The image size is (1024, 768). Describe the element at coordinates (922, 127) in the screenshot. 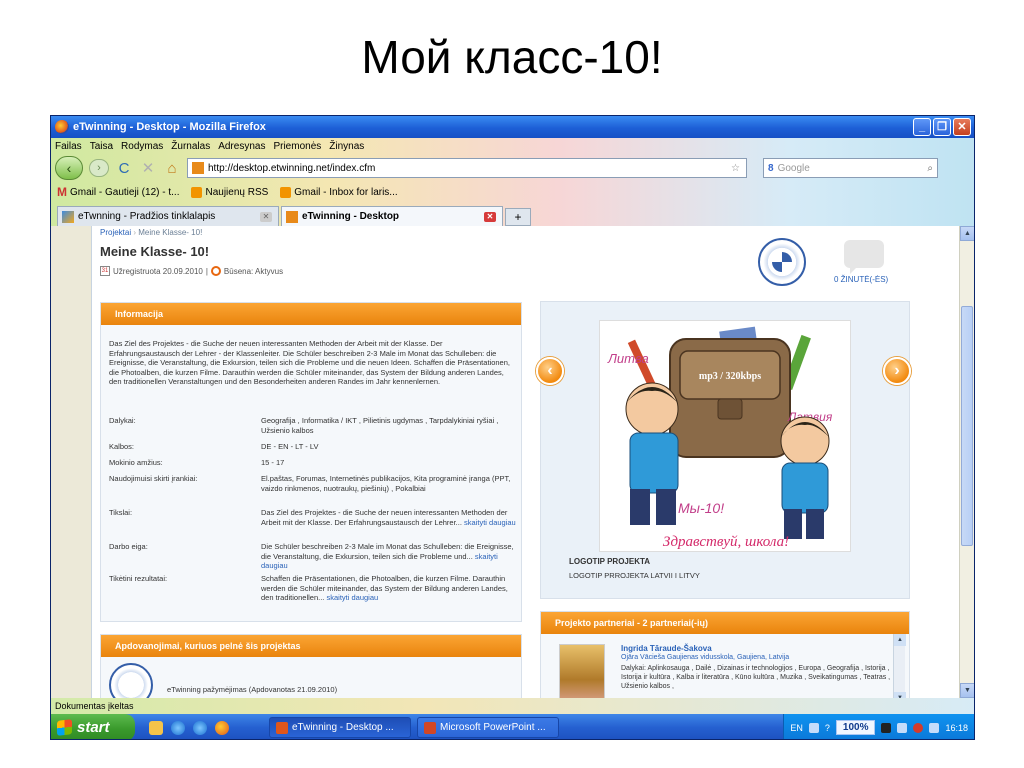

I see `minimize-button: _` at that location.